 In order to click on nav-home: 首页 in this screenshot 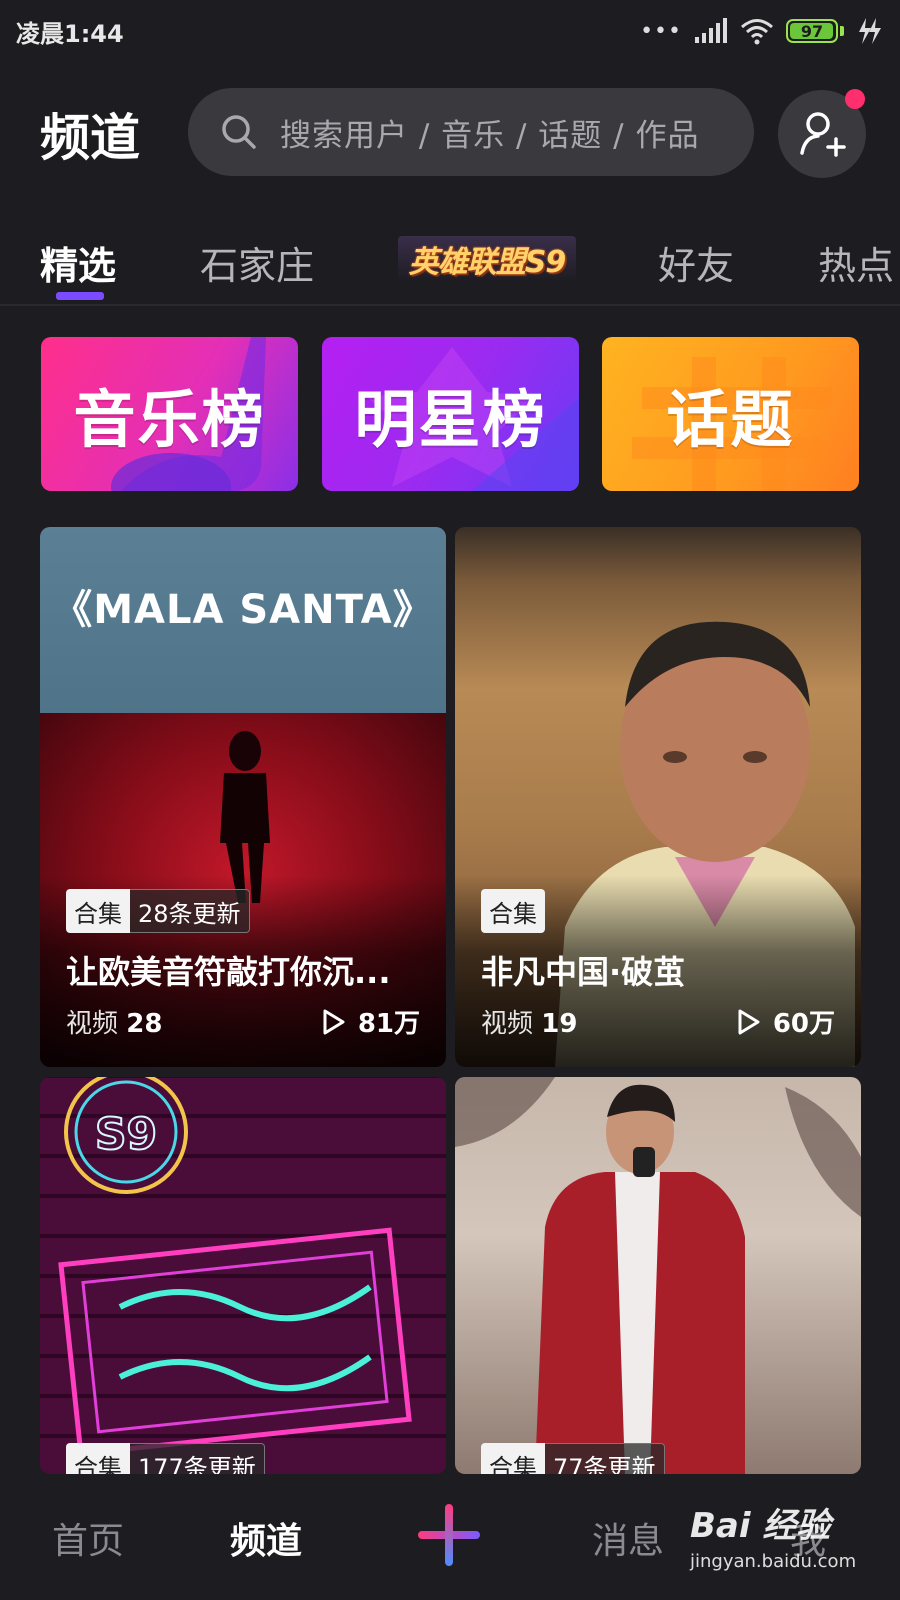, I will do `click(88, 1538)`.